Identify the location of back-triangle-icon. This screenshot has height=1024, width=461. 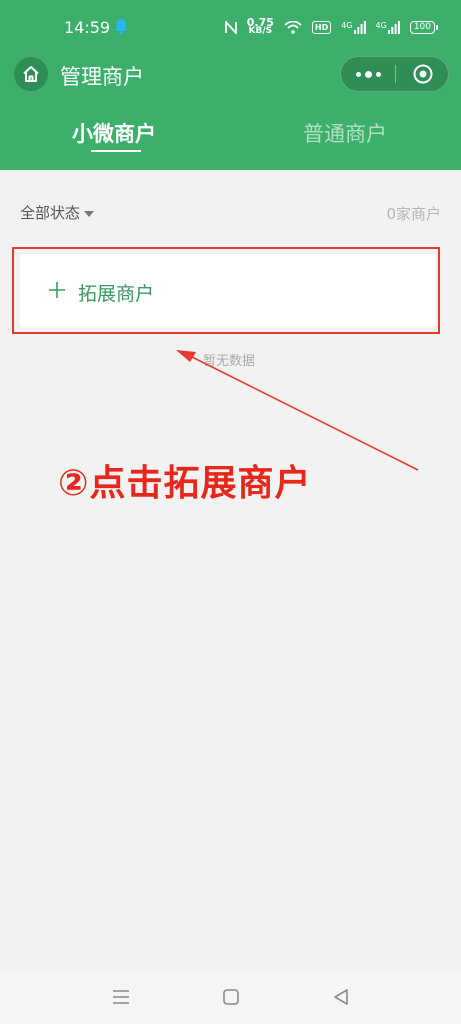
(341, 997).